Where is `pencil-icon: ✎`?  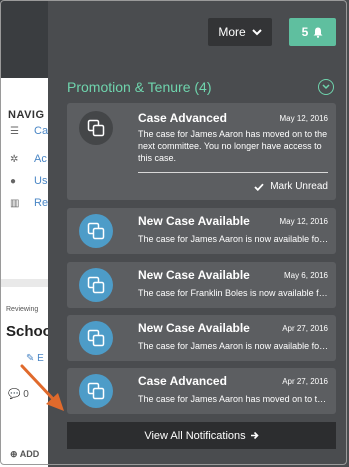
pencil-icon: ✎ is located at coordinates (30, 358).